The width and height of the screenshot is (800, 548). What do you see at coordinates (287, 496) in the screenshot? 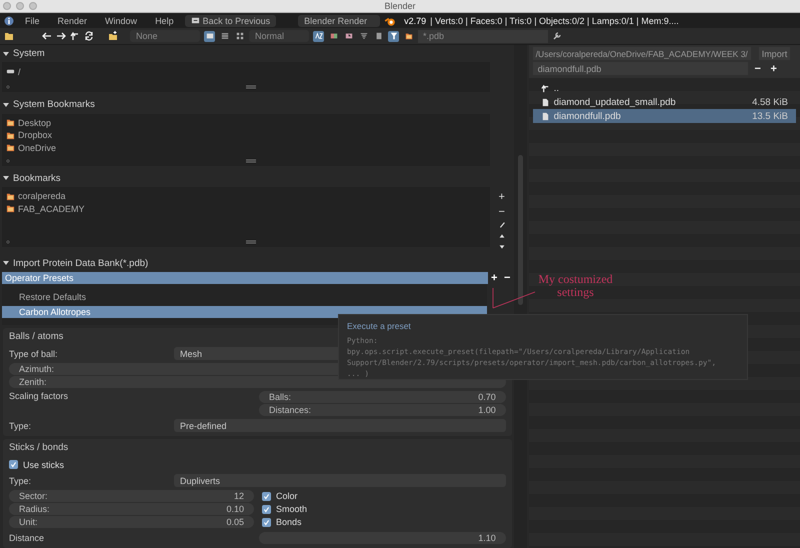
I see `checkbox-label: Color` at bounding box center [287, 496].